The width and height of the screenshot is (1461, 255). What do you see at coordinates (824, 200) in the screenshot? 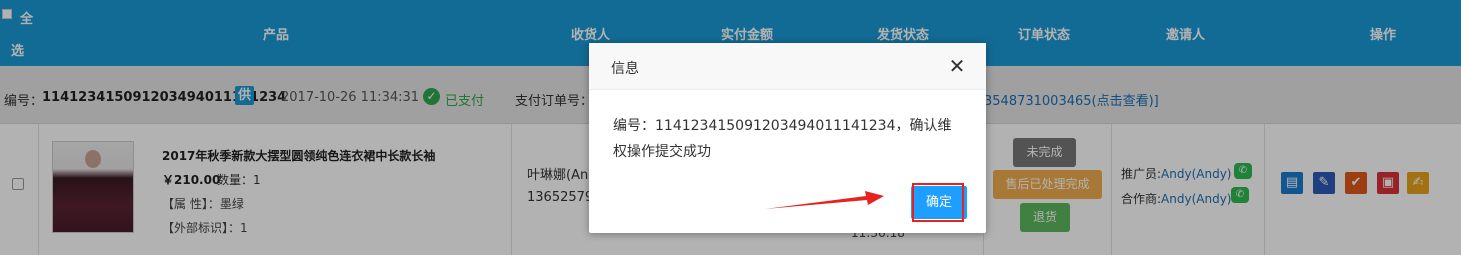
I see `annotation-arrow` at bounding box center [824, 200].